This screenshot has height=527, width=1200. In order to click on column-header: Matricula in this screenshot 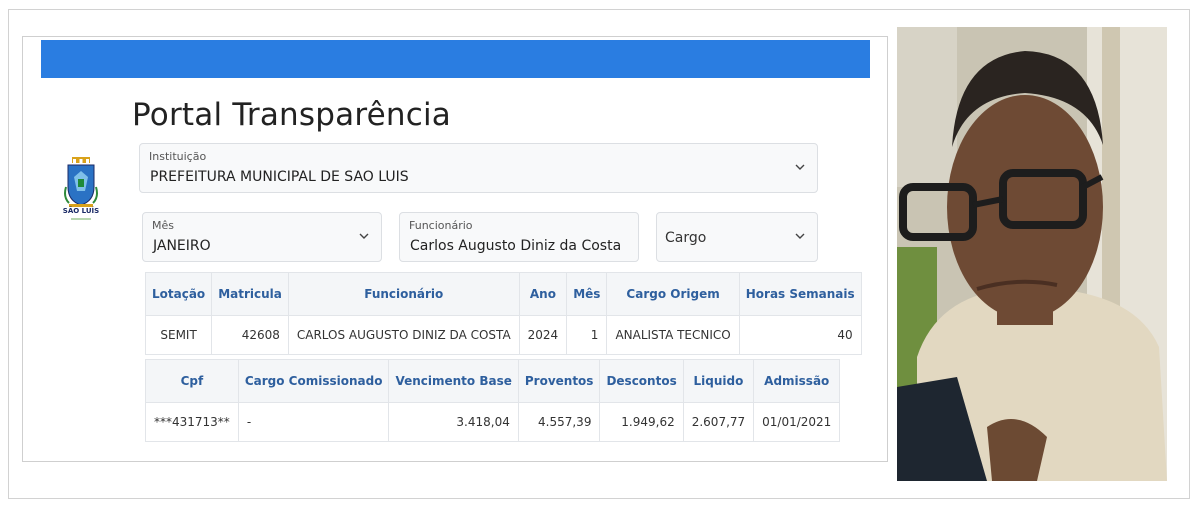, I will do `click(250, 294)`.